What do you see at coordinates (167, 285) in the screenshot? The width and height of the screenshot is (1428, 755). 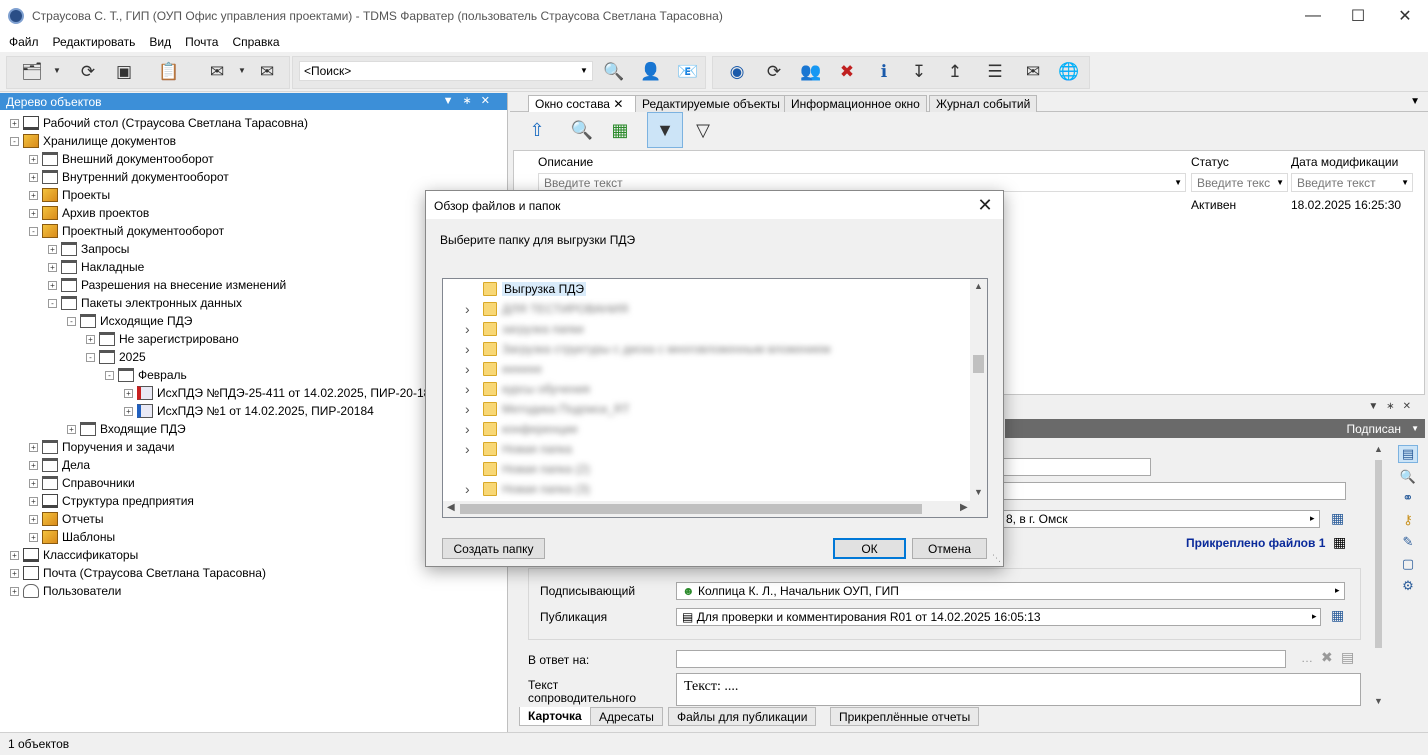 I see `tree-item: + Разрешения на внесение изменений` at bounding box center [167, 285].